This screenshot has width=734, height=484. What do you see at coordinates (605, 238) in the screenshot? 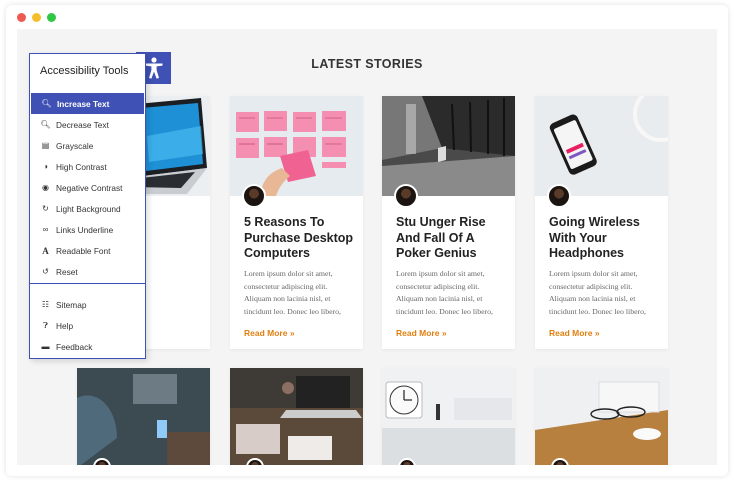
I see `story-title: Going Wireless With Your Headphones` at bounding box center [605, 238].